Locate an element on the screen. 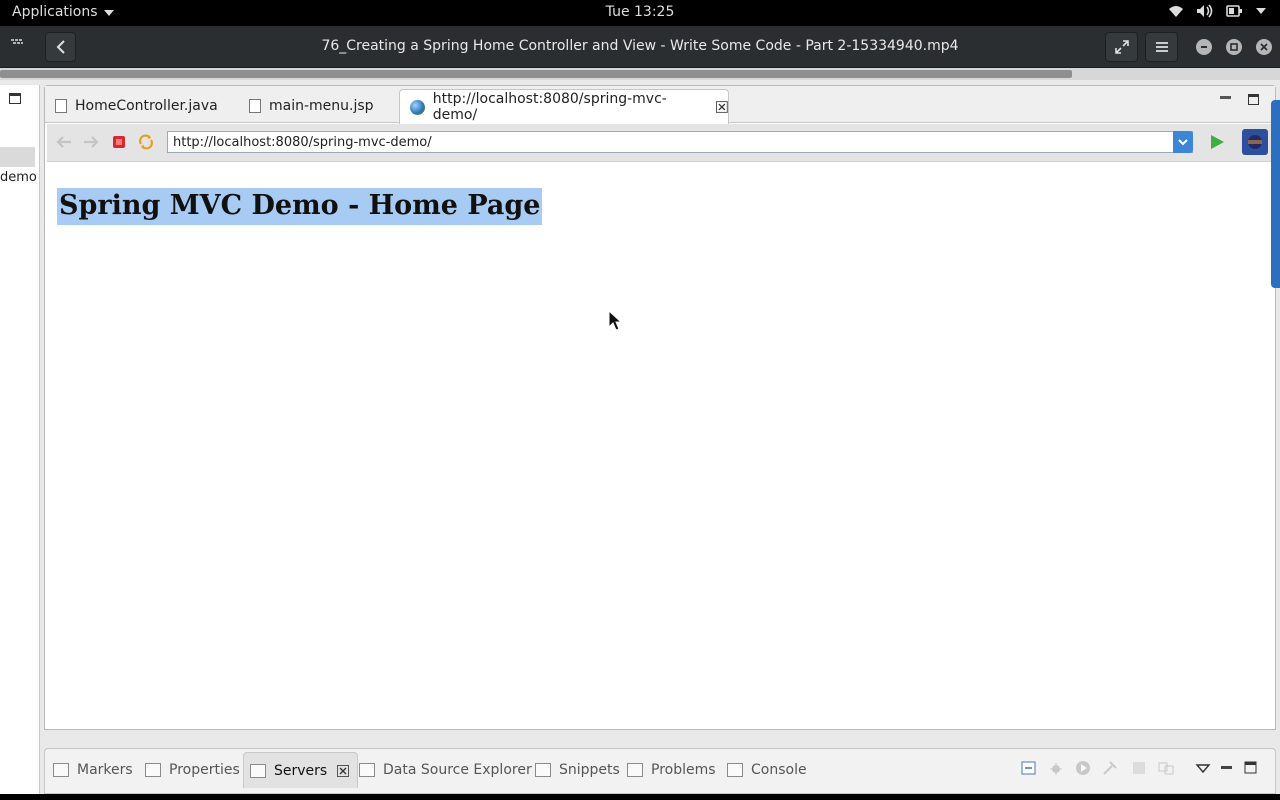  tab-label: Snippets is located at coordinates (589, 770).